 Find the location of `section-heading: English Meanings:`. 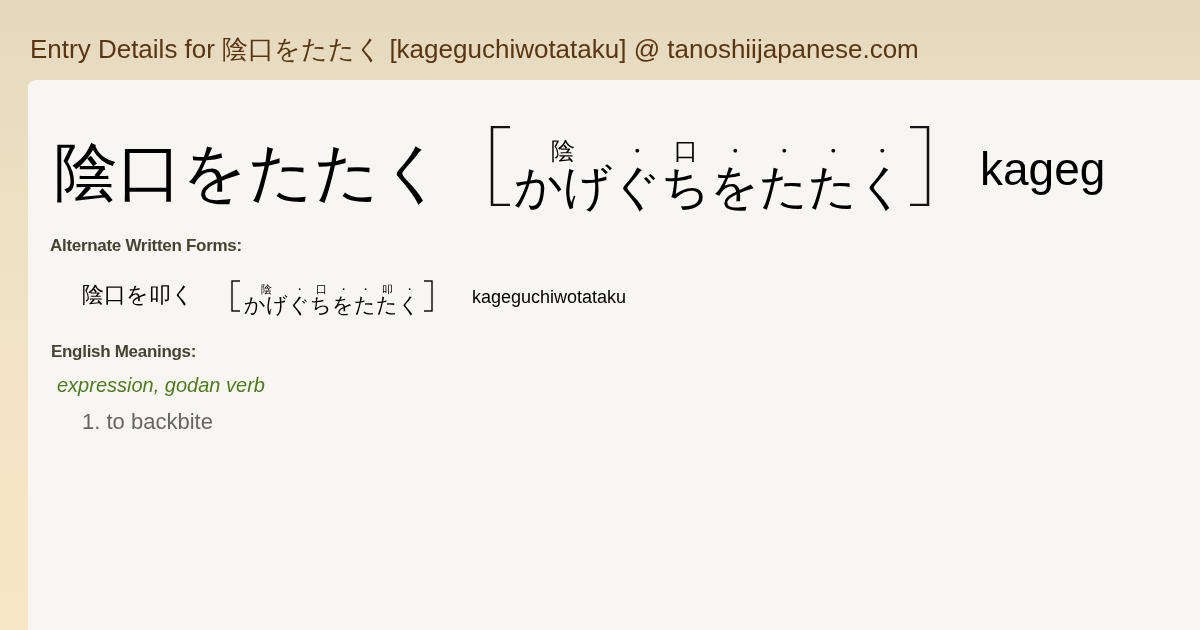

section-heading: English Meanings: is located at coordinates (124, 352).